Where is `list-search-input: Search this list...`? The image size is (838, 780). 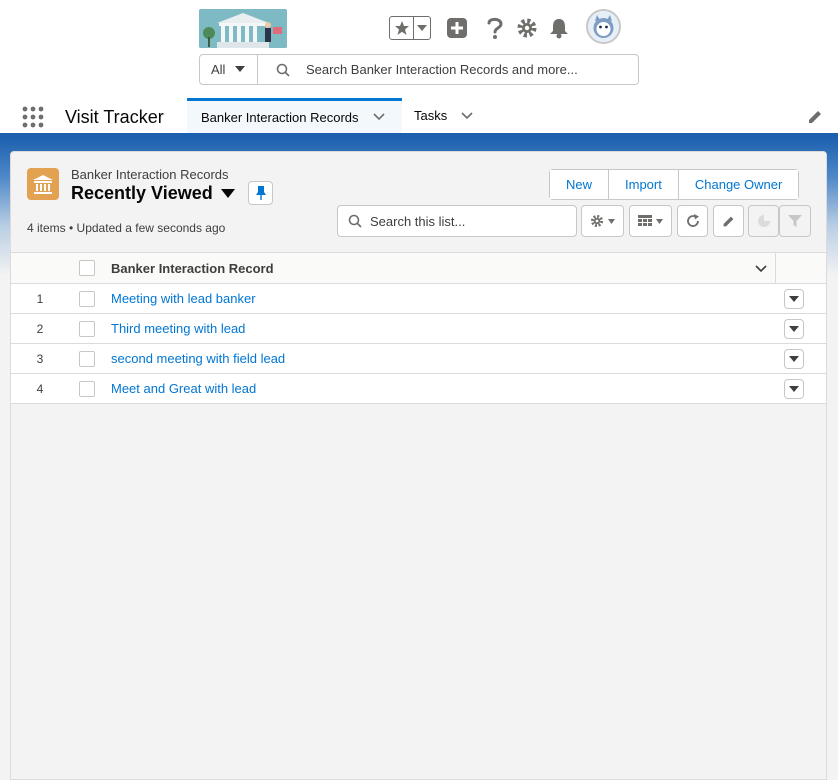 list-search-input: Search this list... is located at coordinates (457, 221).